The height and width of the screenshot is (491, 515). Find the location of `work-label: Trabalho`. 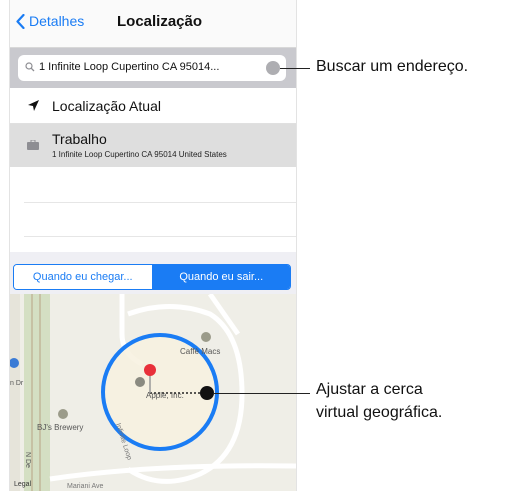

work-label: Trabalho is located at coordinates (79, 139).